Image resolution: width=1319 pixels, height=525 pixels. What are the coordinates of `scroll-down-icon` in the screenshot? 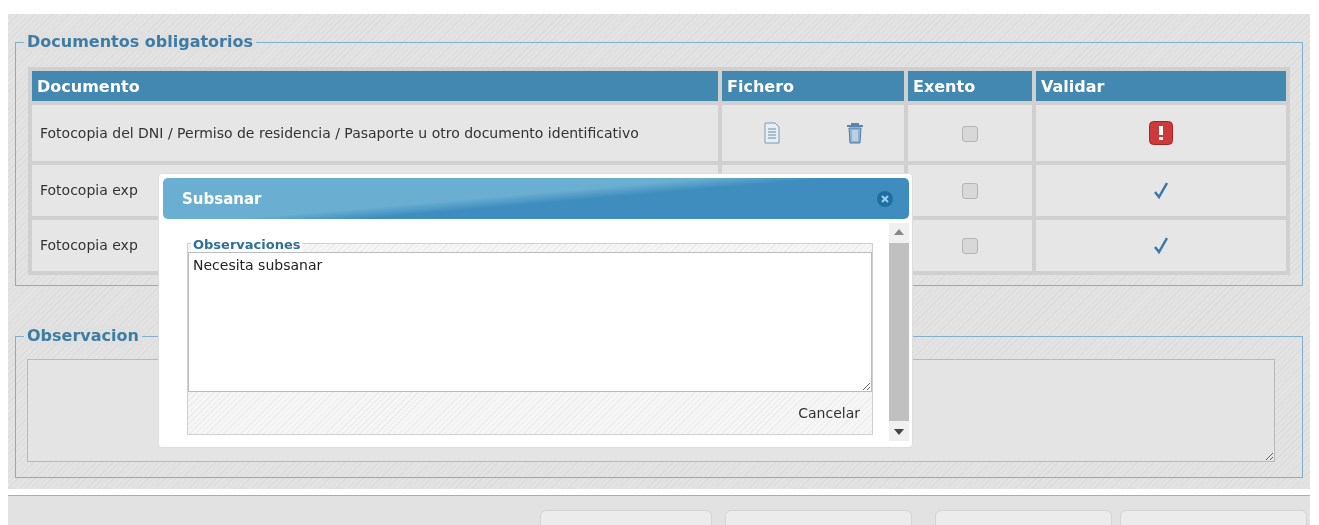 It's located at (899, 432).